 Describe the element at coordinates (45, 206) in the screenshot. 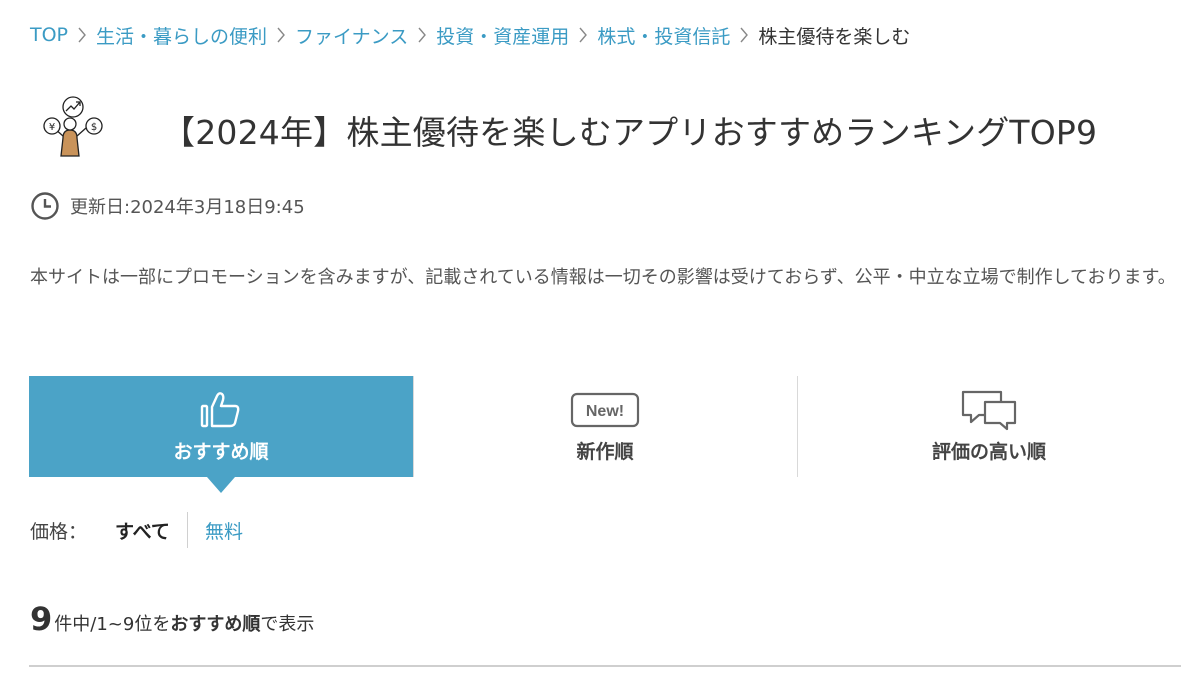

I see `clock-icon` at that location.